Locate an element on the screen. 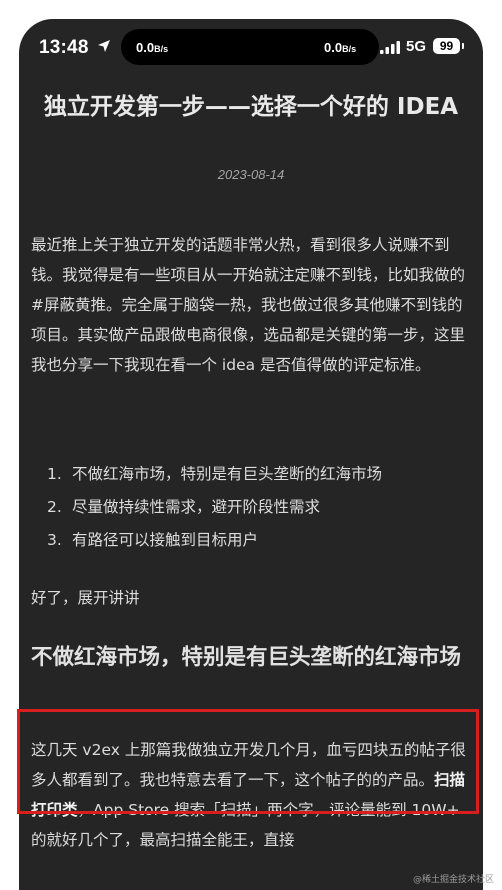 The width and height of the screenshot is (502, 890). signal-bars-icon is located at coordinates (390, 47).